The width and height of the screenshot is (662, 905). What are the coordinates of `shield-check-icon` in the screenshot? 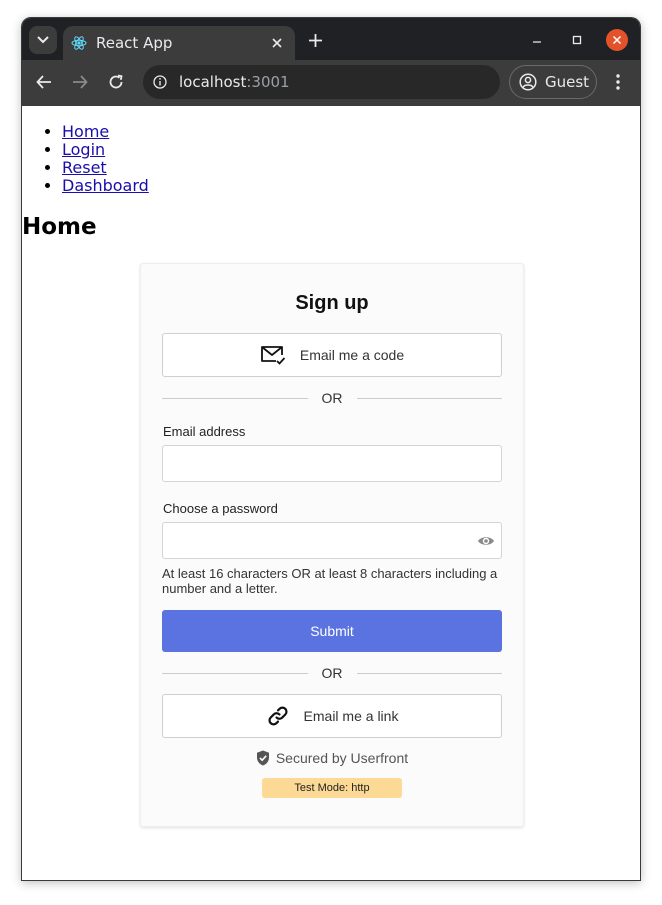 It's located at (263, 758).